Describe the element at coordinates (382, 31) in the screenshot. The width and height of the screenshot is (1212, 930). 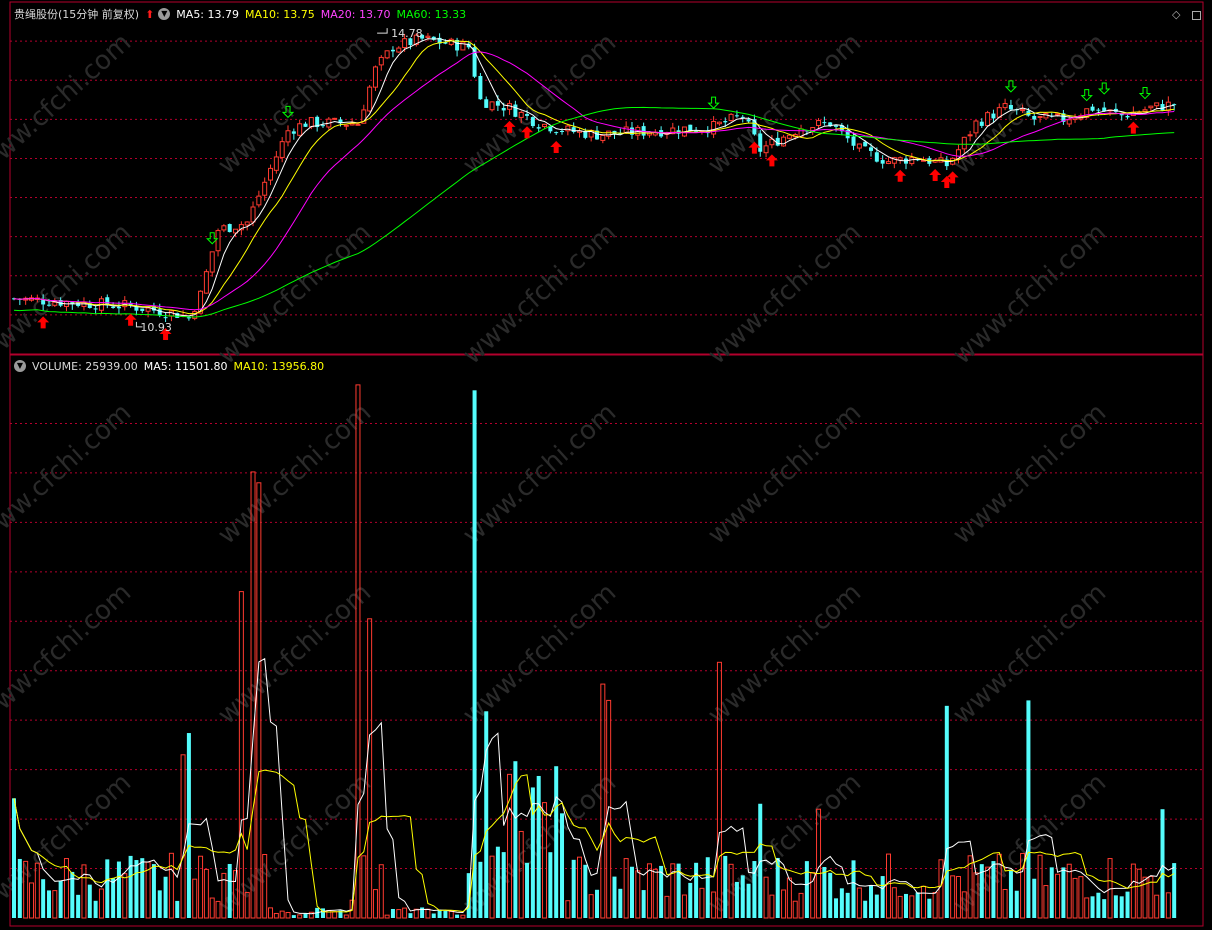
I see `high-marker` at that location.